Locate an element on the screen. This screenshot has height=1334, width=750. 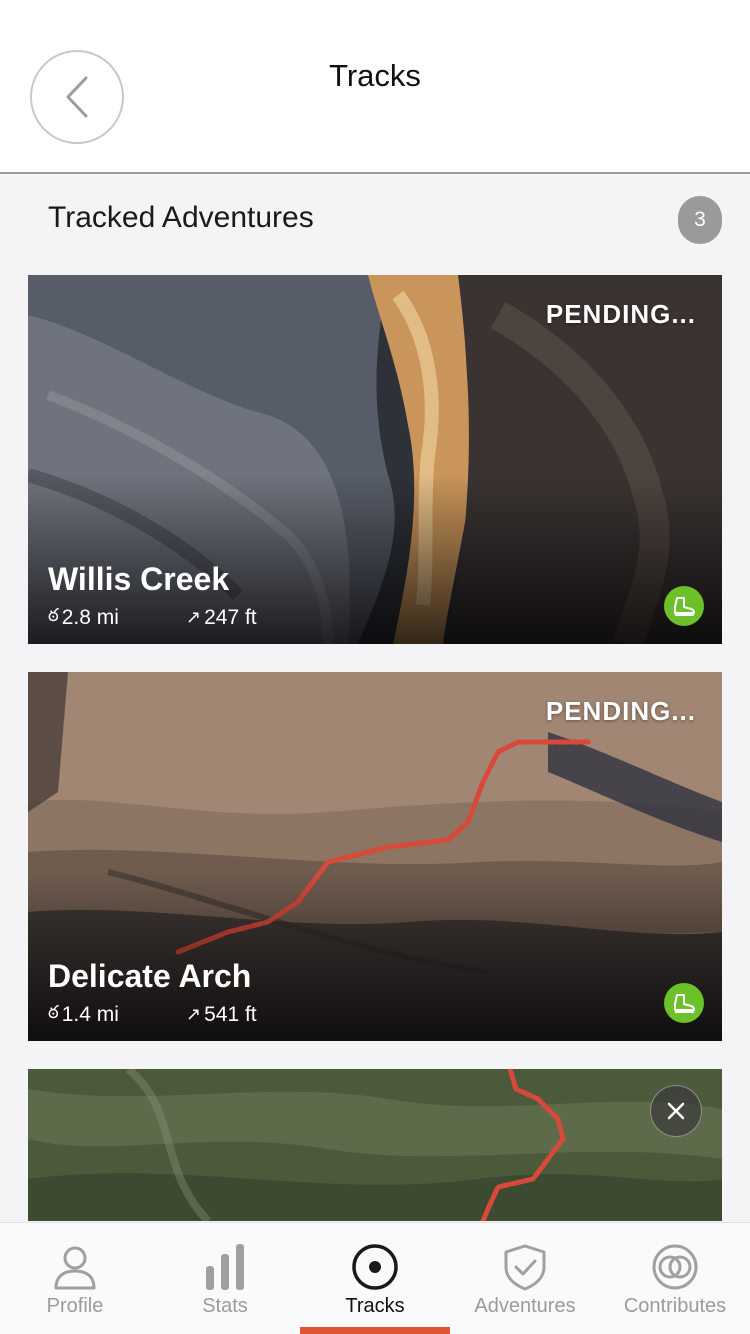
tab-label: Stats is located at coordinates (225, 1306).